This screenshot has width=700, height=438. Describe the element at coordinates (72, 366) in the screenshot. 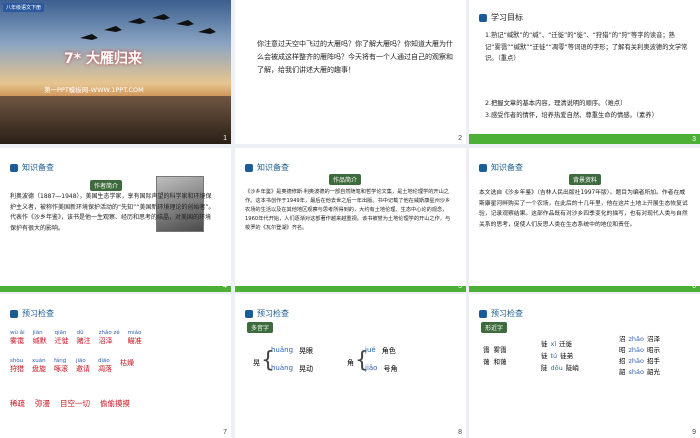

I see `vocab-row-2: shòu 狩猎 xuán 盘旋 fáng 啄滚 jiāo 邀请 diāo 凋落 枯燥` at that location.